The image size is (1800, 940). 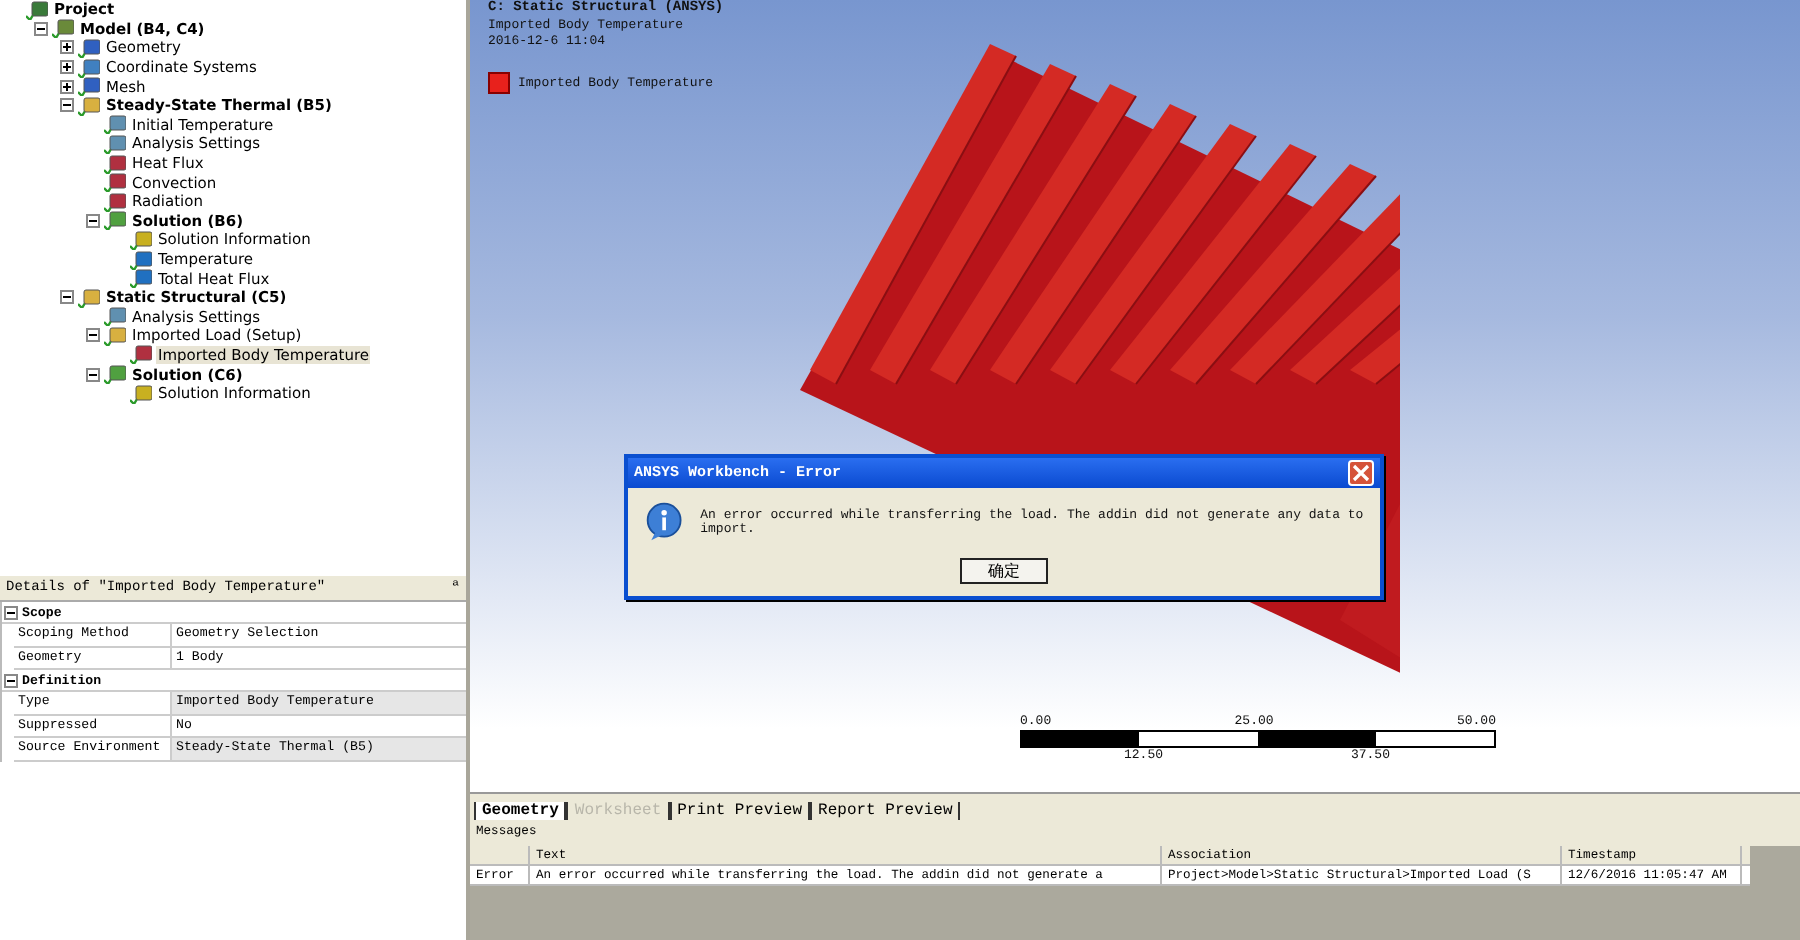 I want to click on ok-button: 确定, so click(x=1004, y=571).